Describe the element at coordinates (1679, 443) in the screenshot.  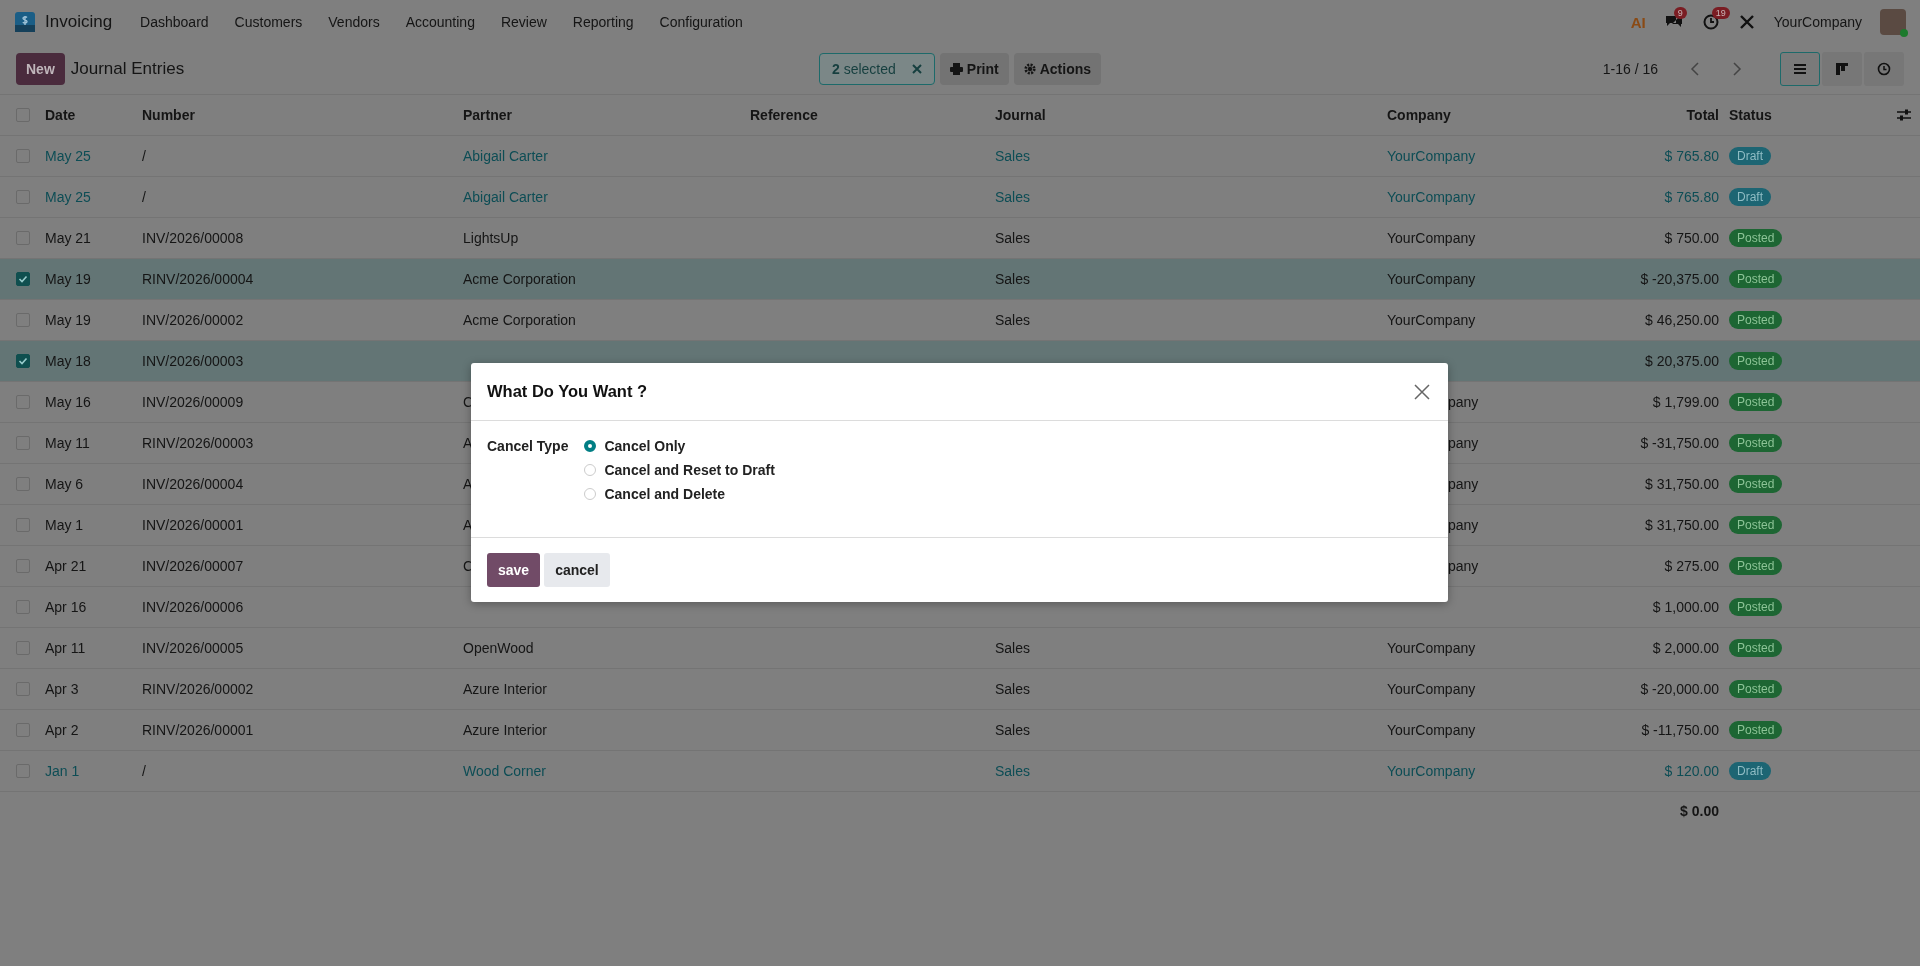
I see `table-cell: $ -31,750.00` at that location.